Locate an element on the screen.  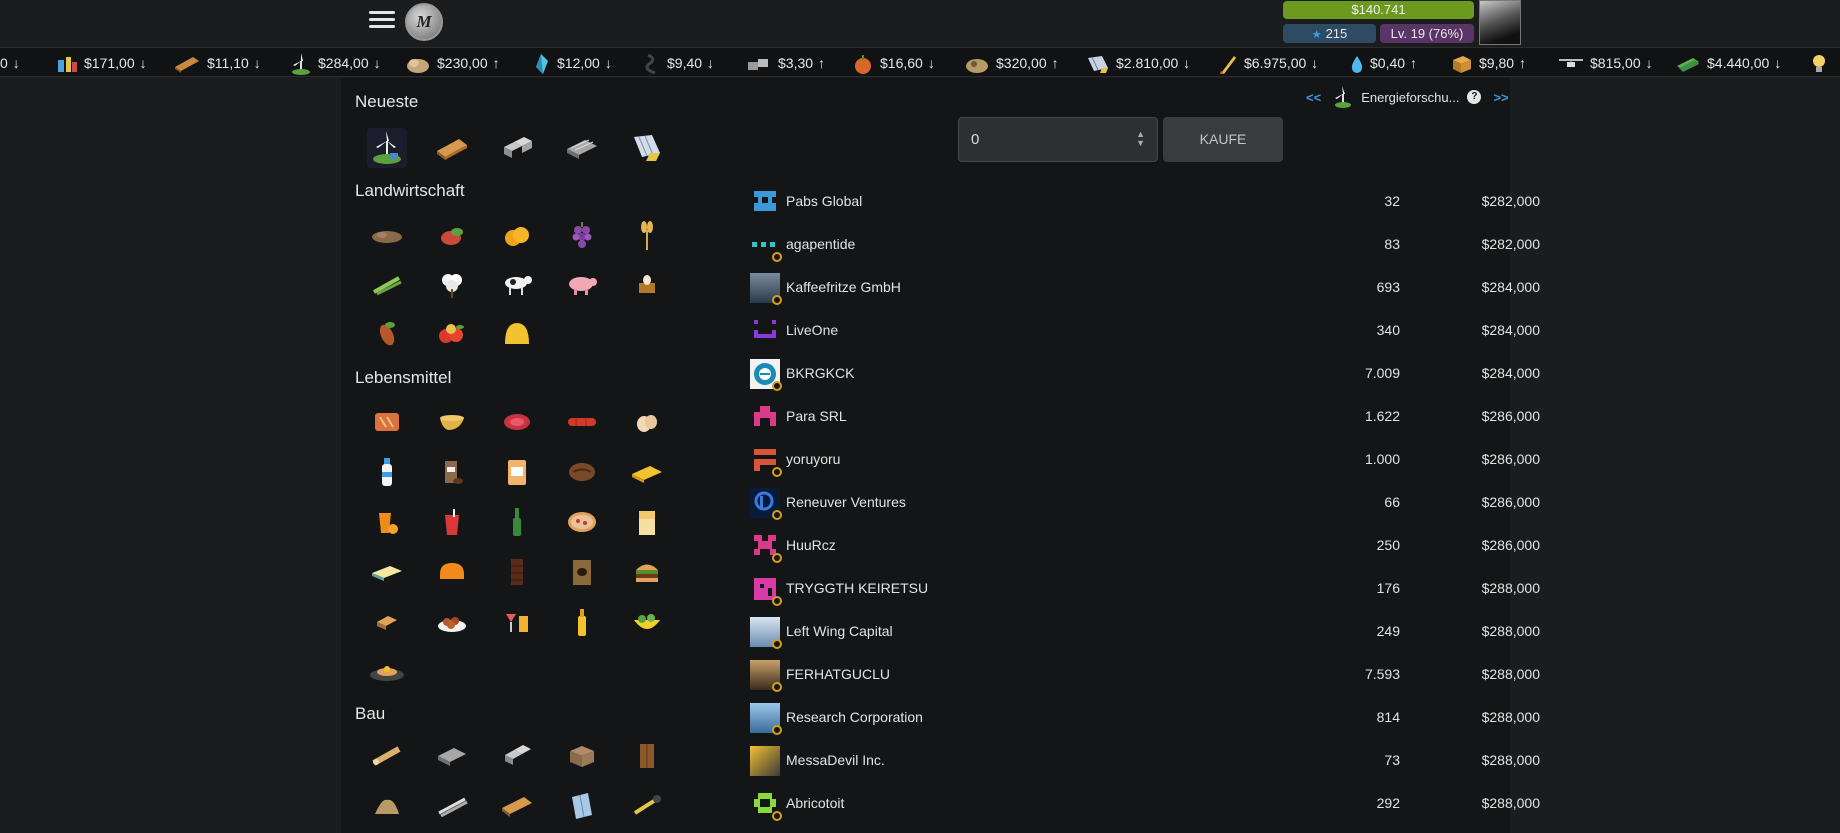
resource-fruit is located at coordinates (452, 334).